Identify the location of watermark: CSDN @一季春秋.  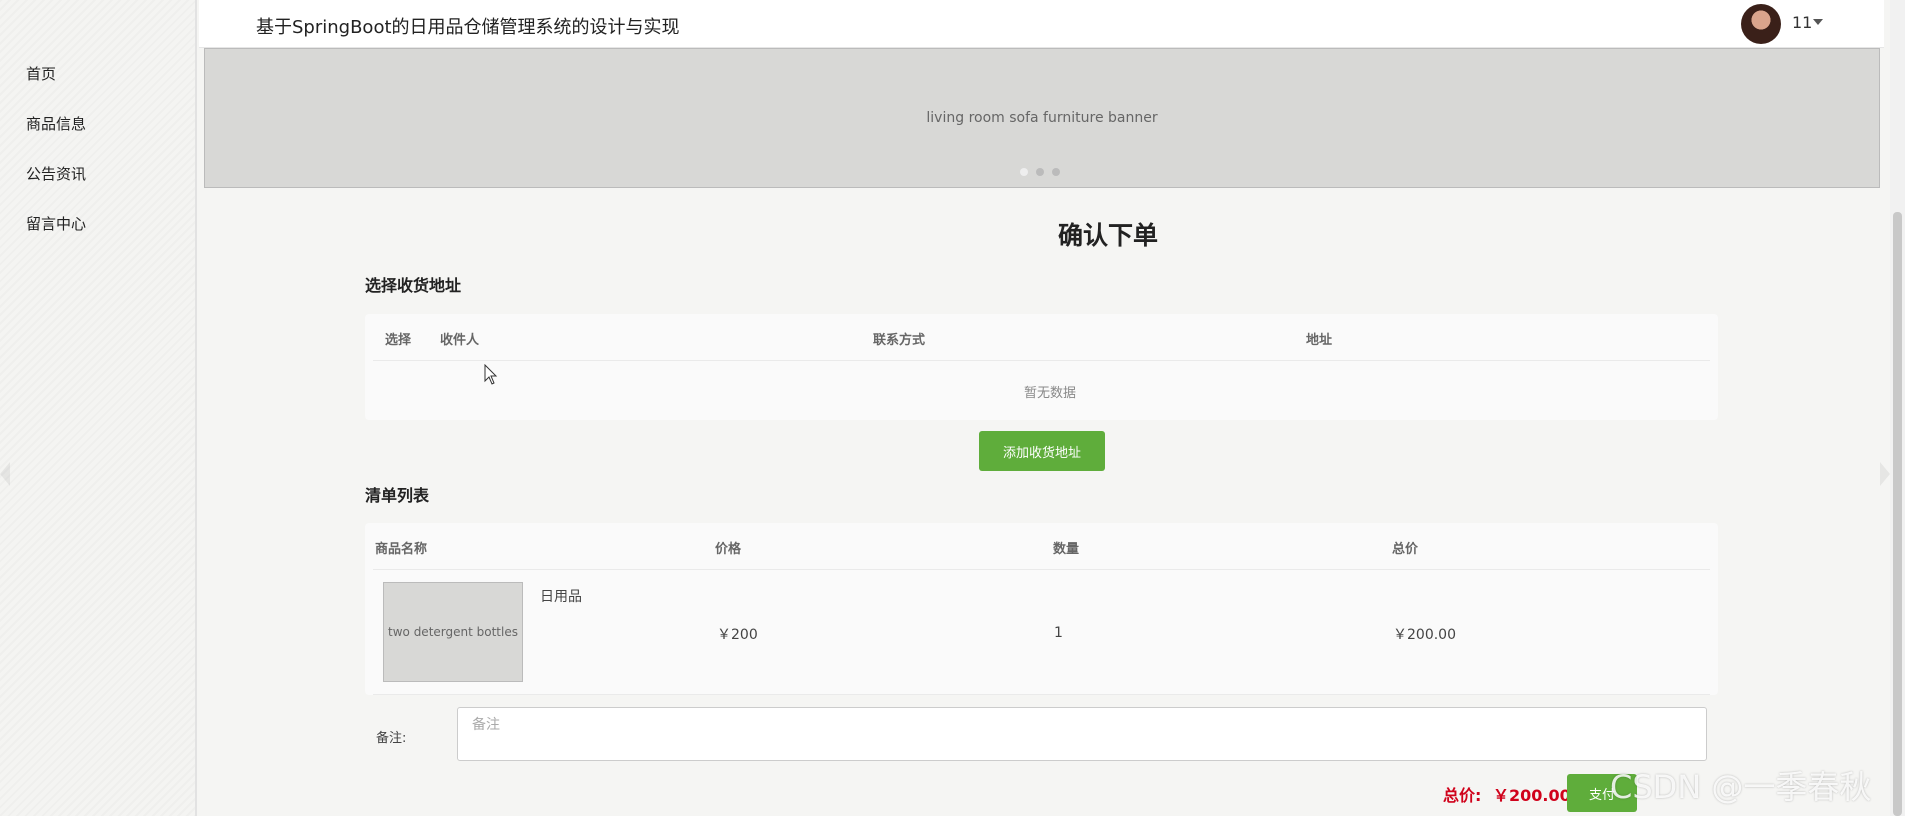
(1741, 787).